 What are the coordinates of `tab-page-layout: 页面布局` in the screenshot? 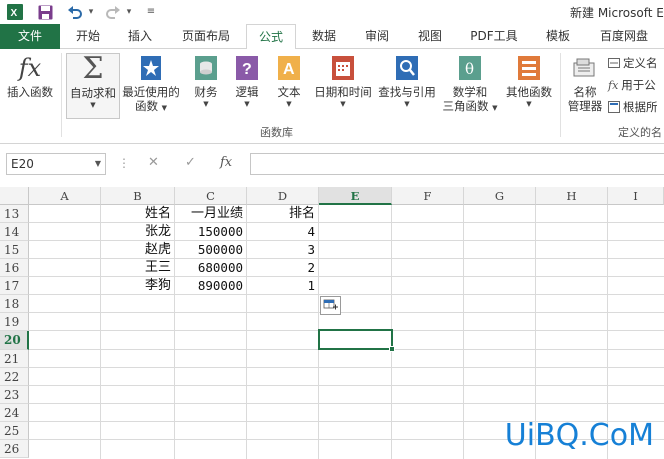 It's located at (206, 36).